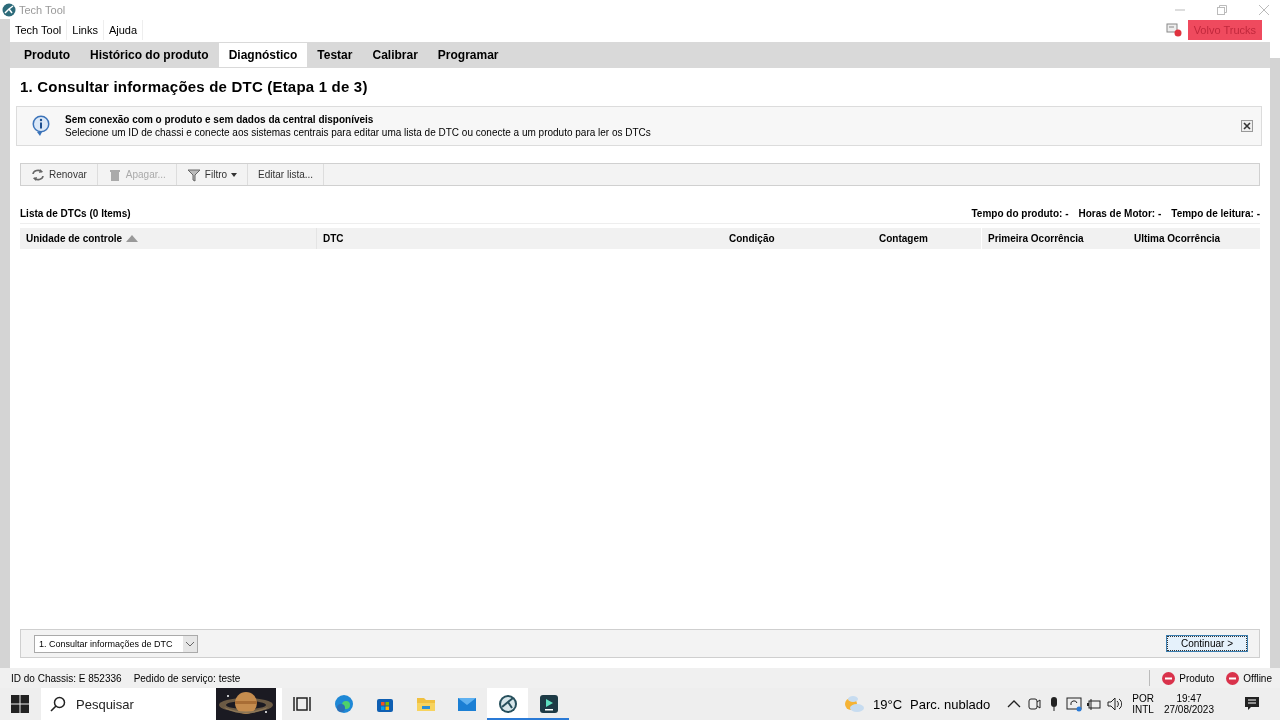 This screenshot has width=1280, height=720. I want to click on language-indicator: INTL, so click(1143, 709).